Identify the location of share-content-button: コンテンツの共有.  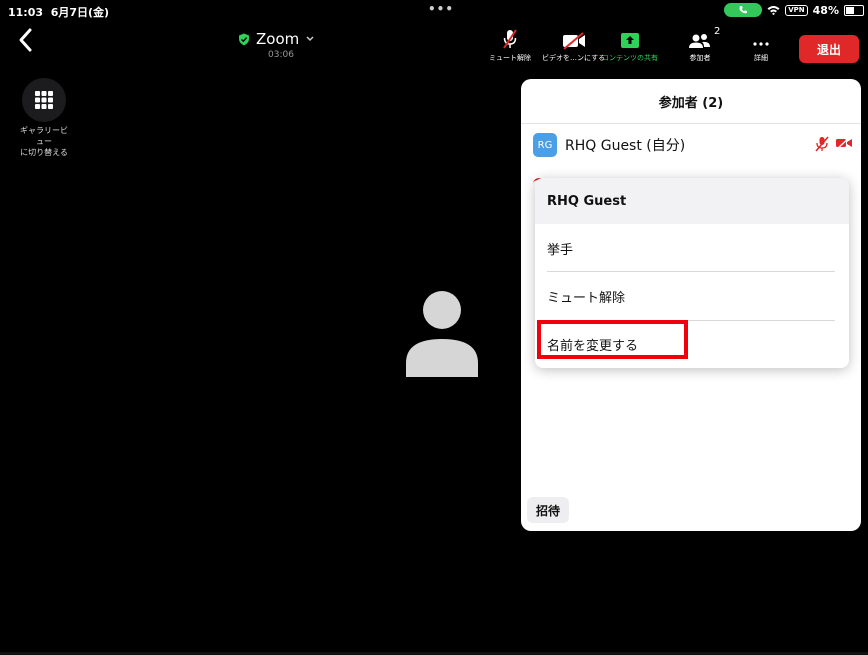
(630, 45).